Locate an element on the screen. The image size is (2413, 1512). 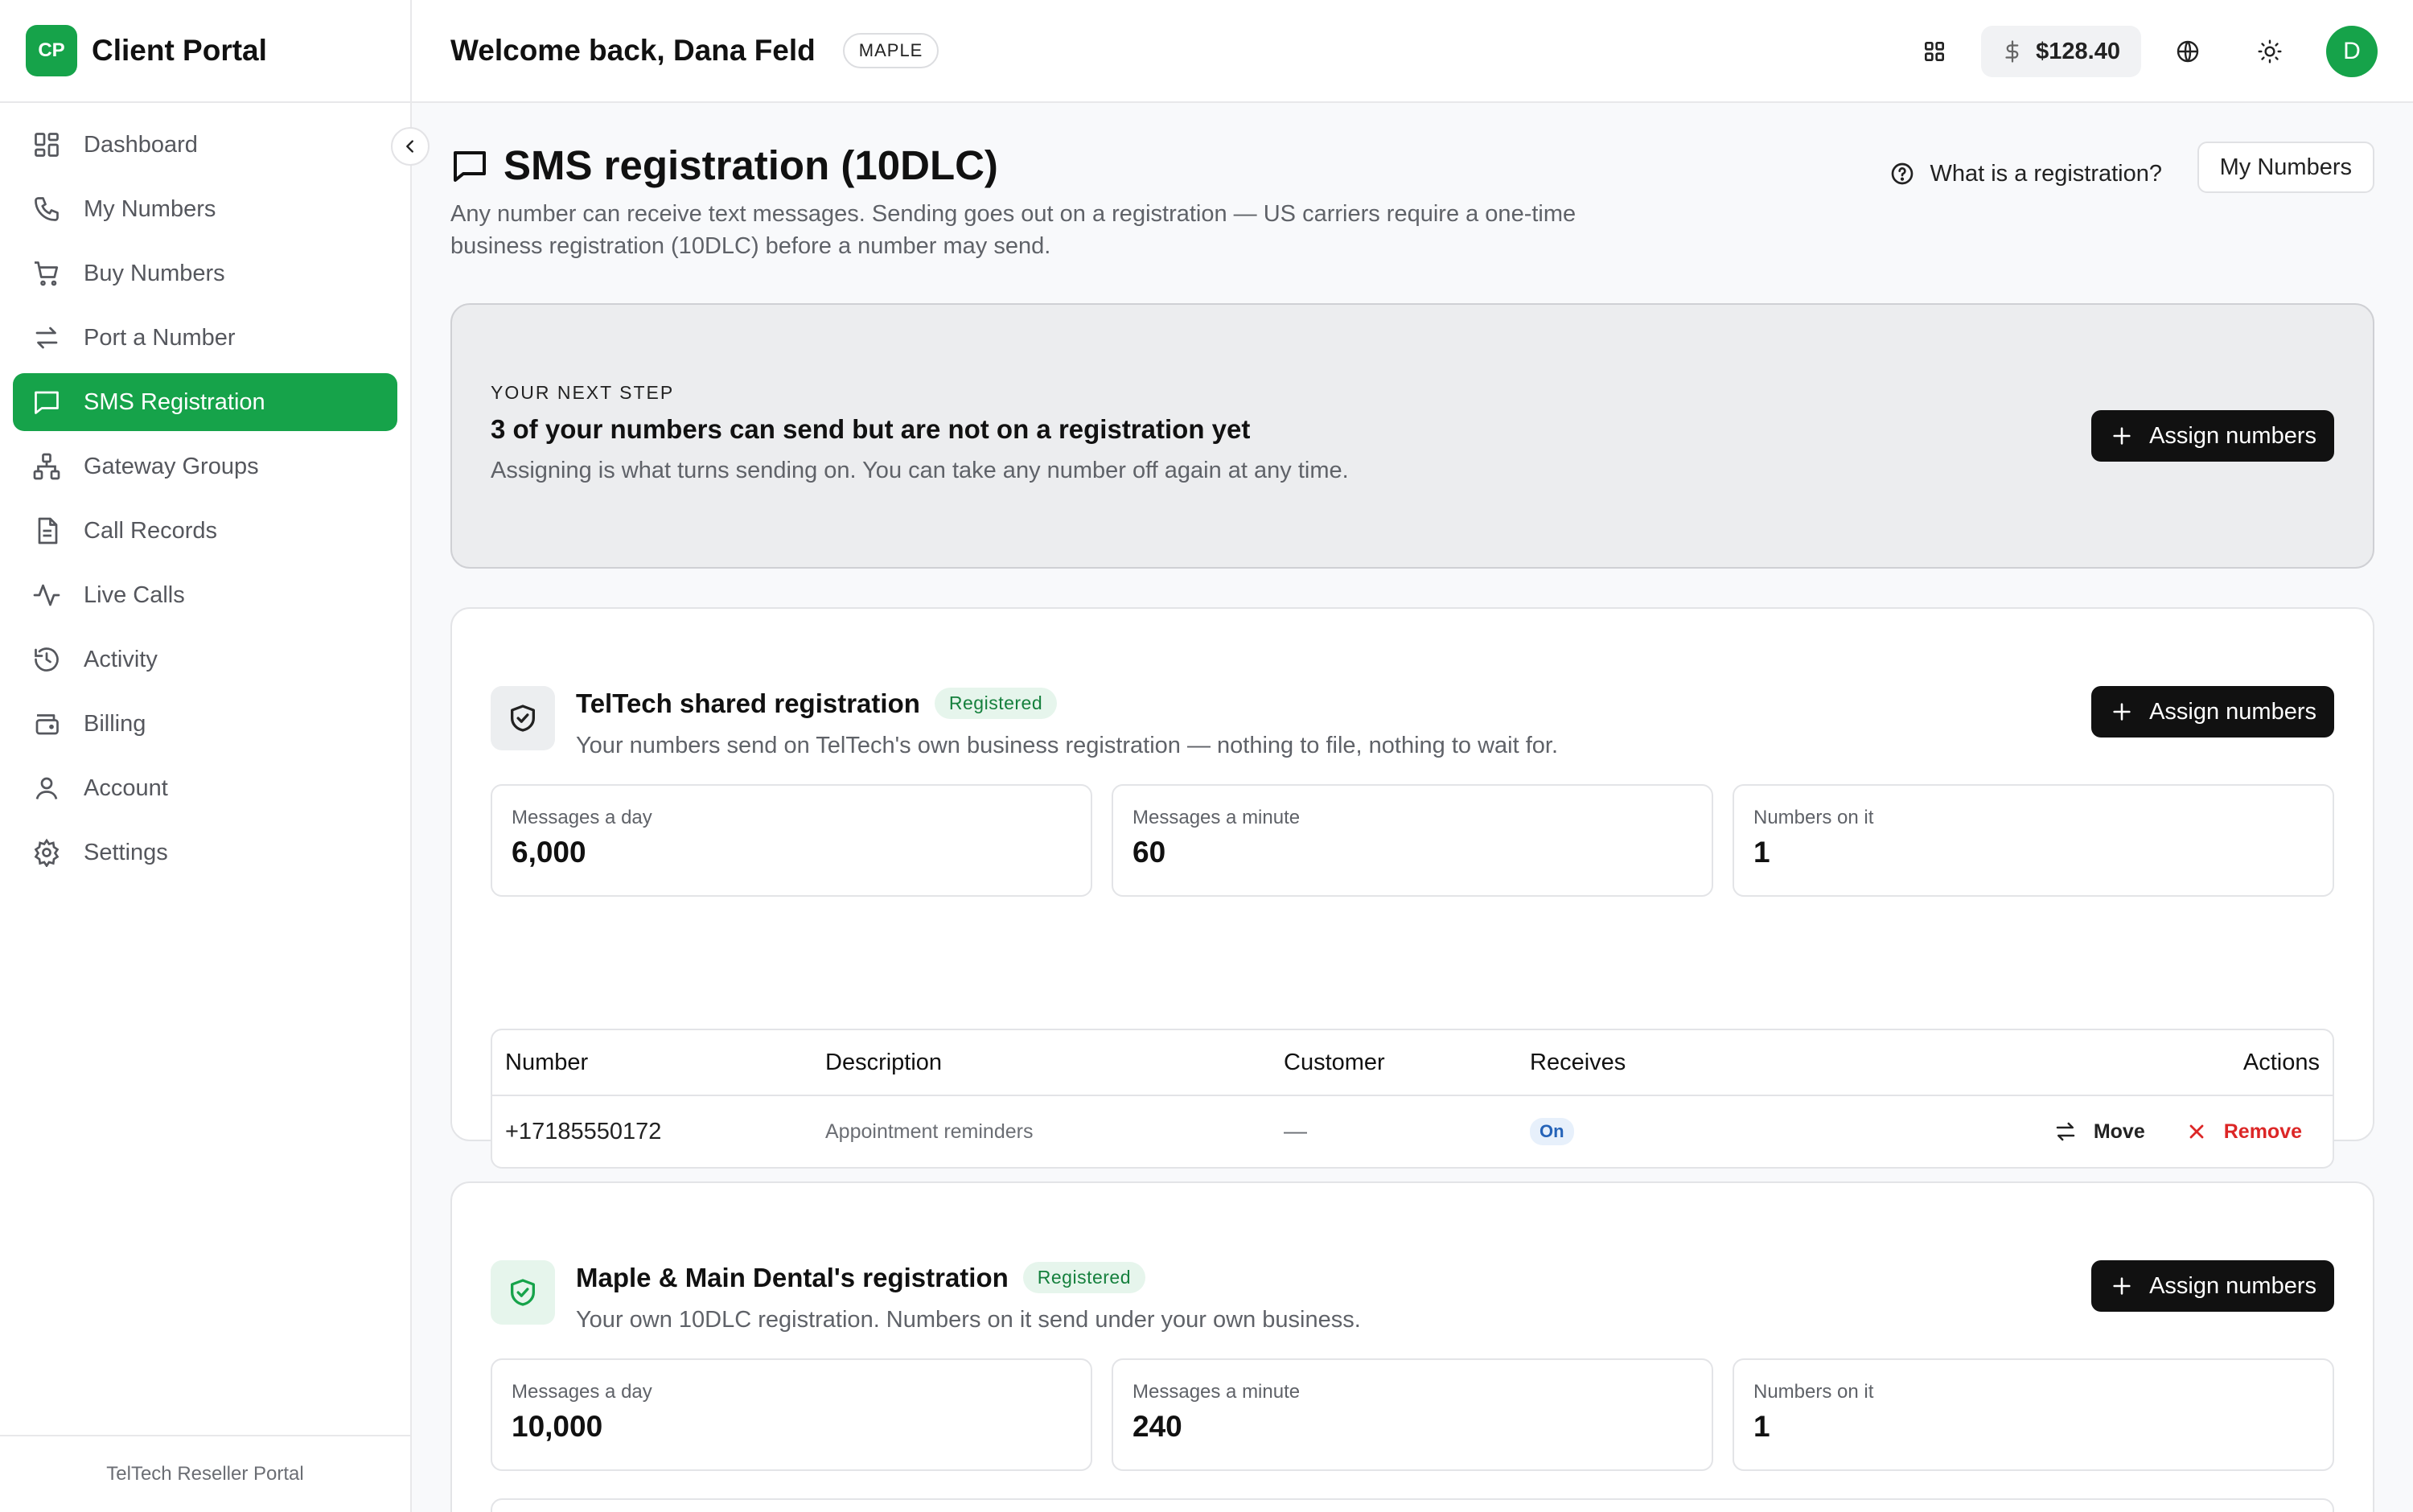
sidebar-item-live-calls: Live Calls is located at coordinates (205, 595).